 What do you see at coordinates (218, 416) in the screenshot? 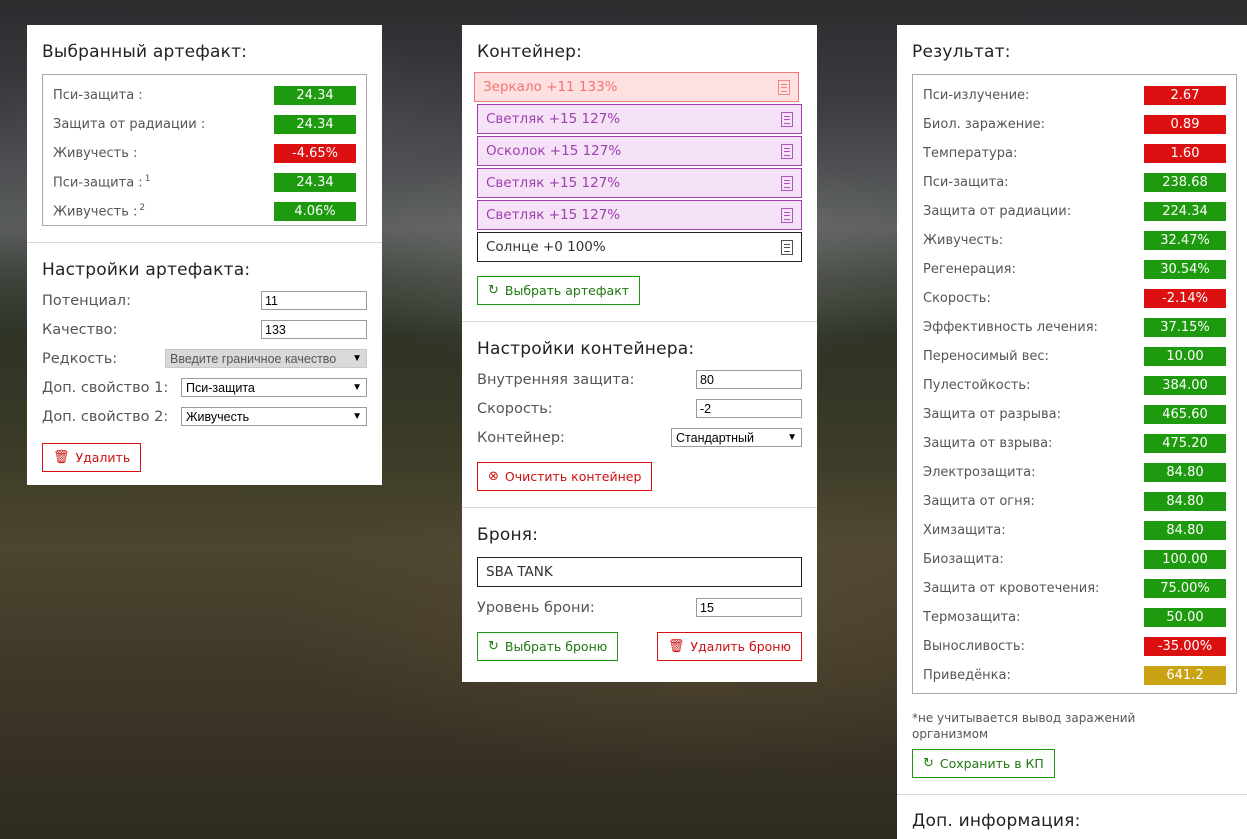
I see `extra2-select-value: Живучесть` at bounding box center [218, 416].